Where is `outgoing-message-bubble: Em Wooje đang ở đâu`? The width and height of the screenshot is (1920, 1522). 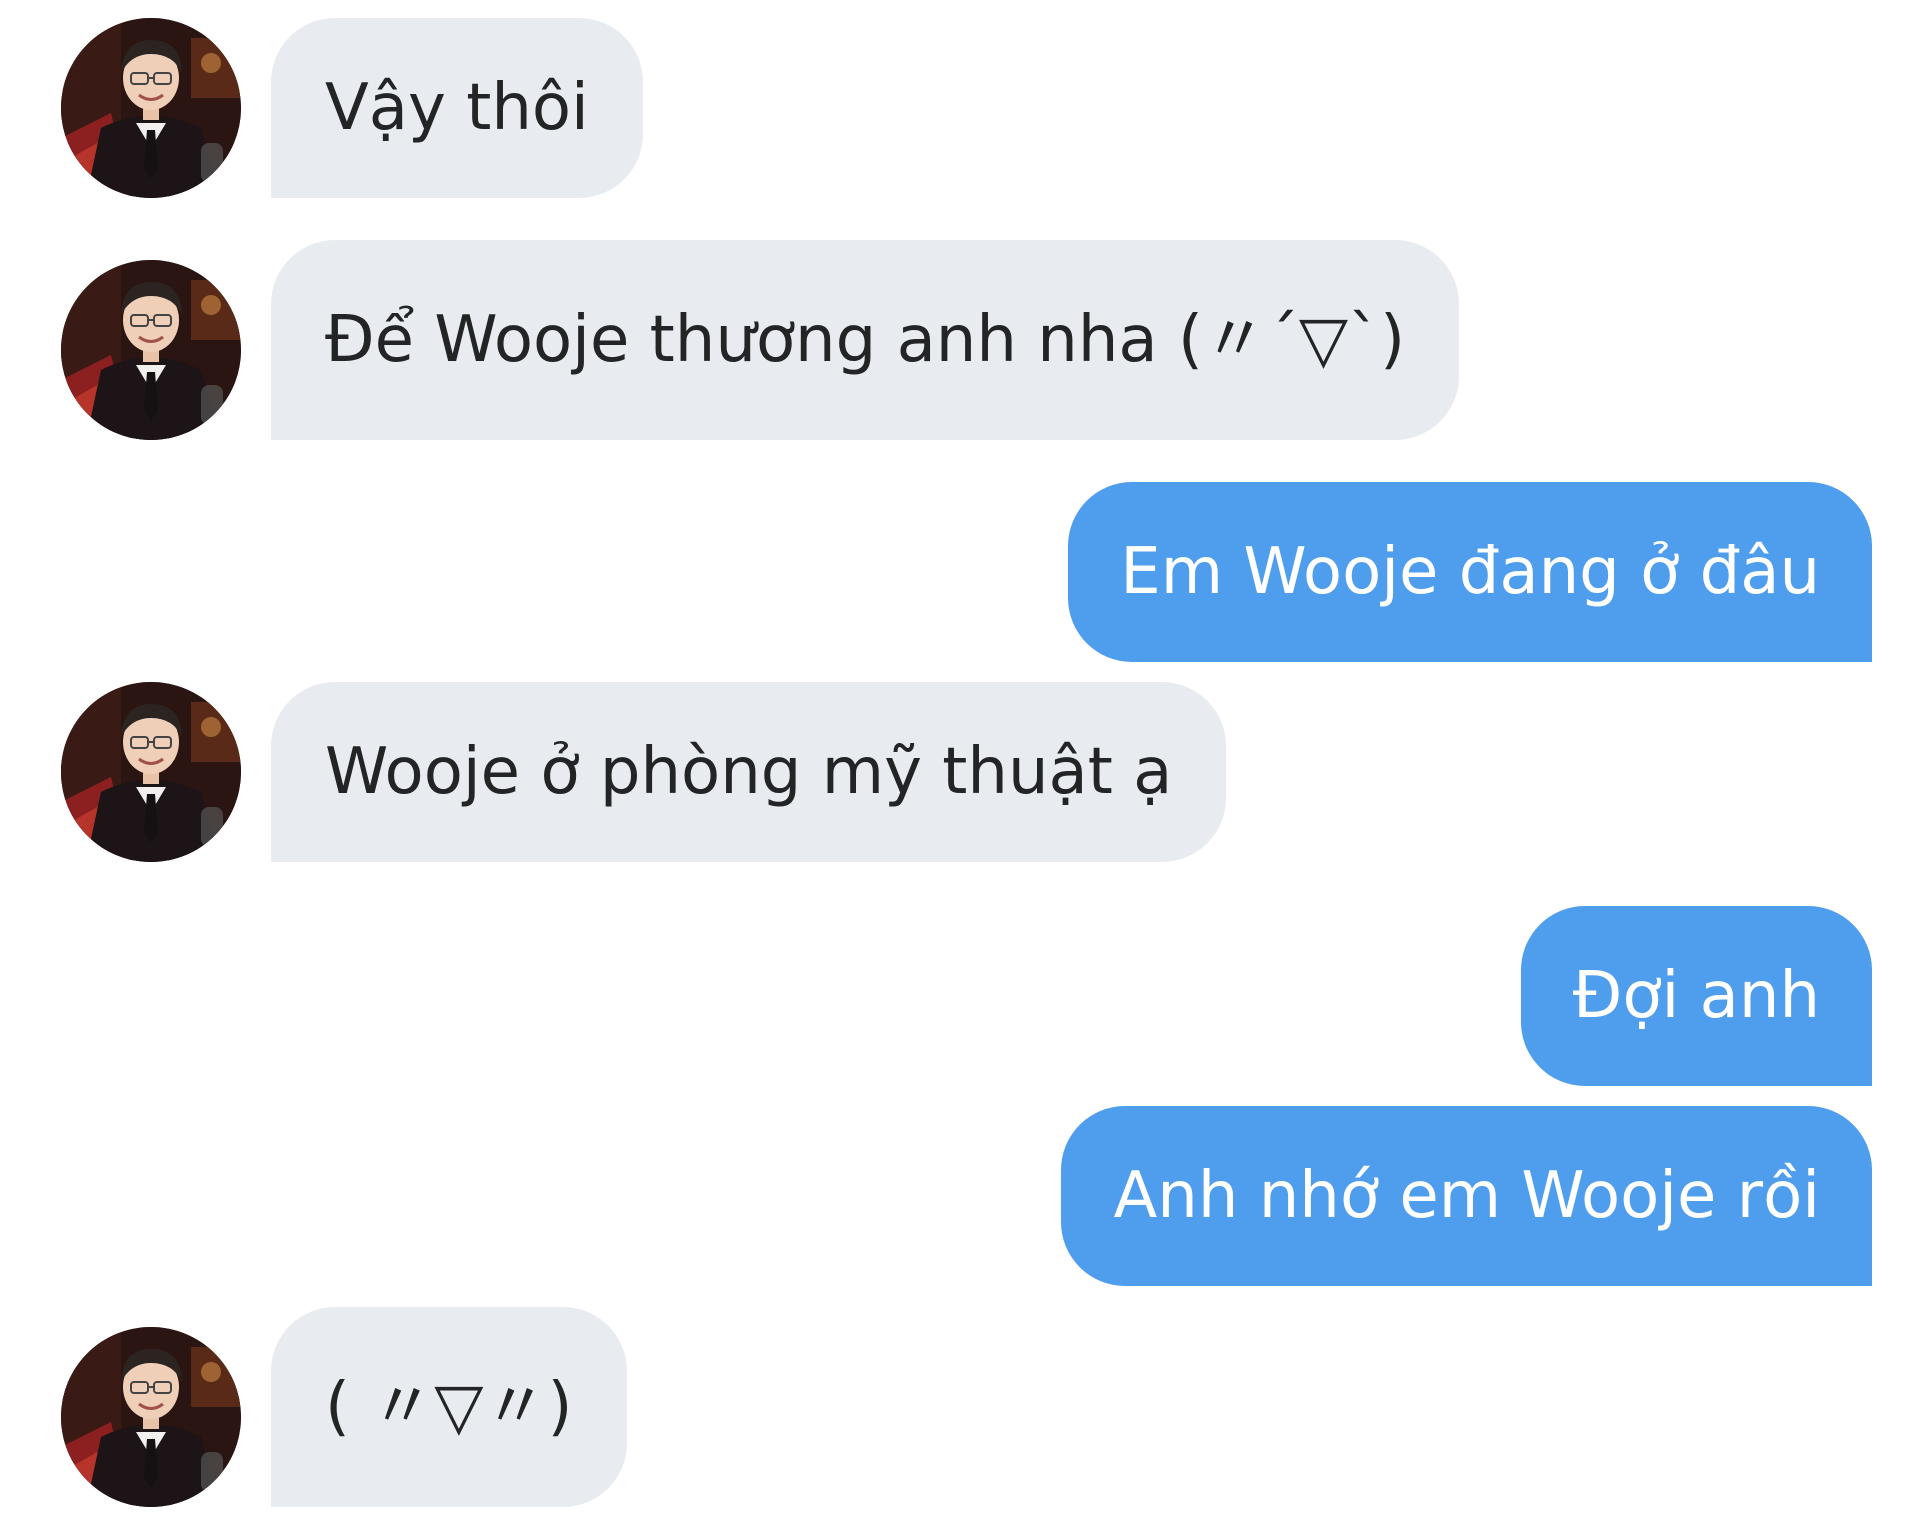
outgoing-message-bubble: Em Wooje đang ở đâu is located at coordinates (1470, 572).